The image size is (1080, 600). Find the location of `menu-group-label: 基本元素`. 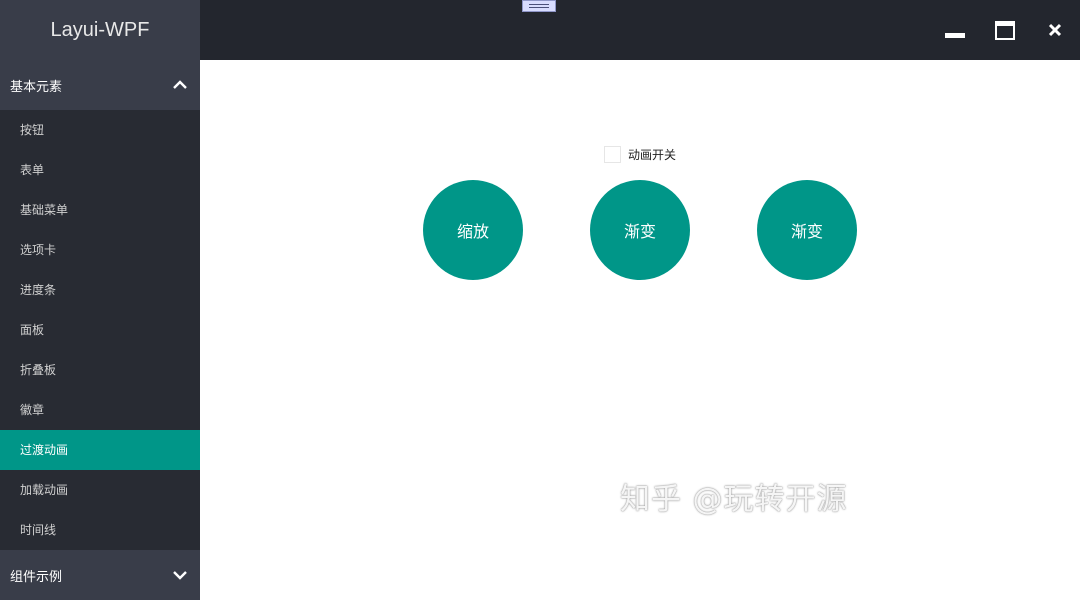

menu-group-label: 基本元素 is located at coordinates (36, 87).